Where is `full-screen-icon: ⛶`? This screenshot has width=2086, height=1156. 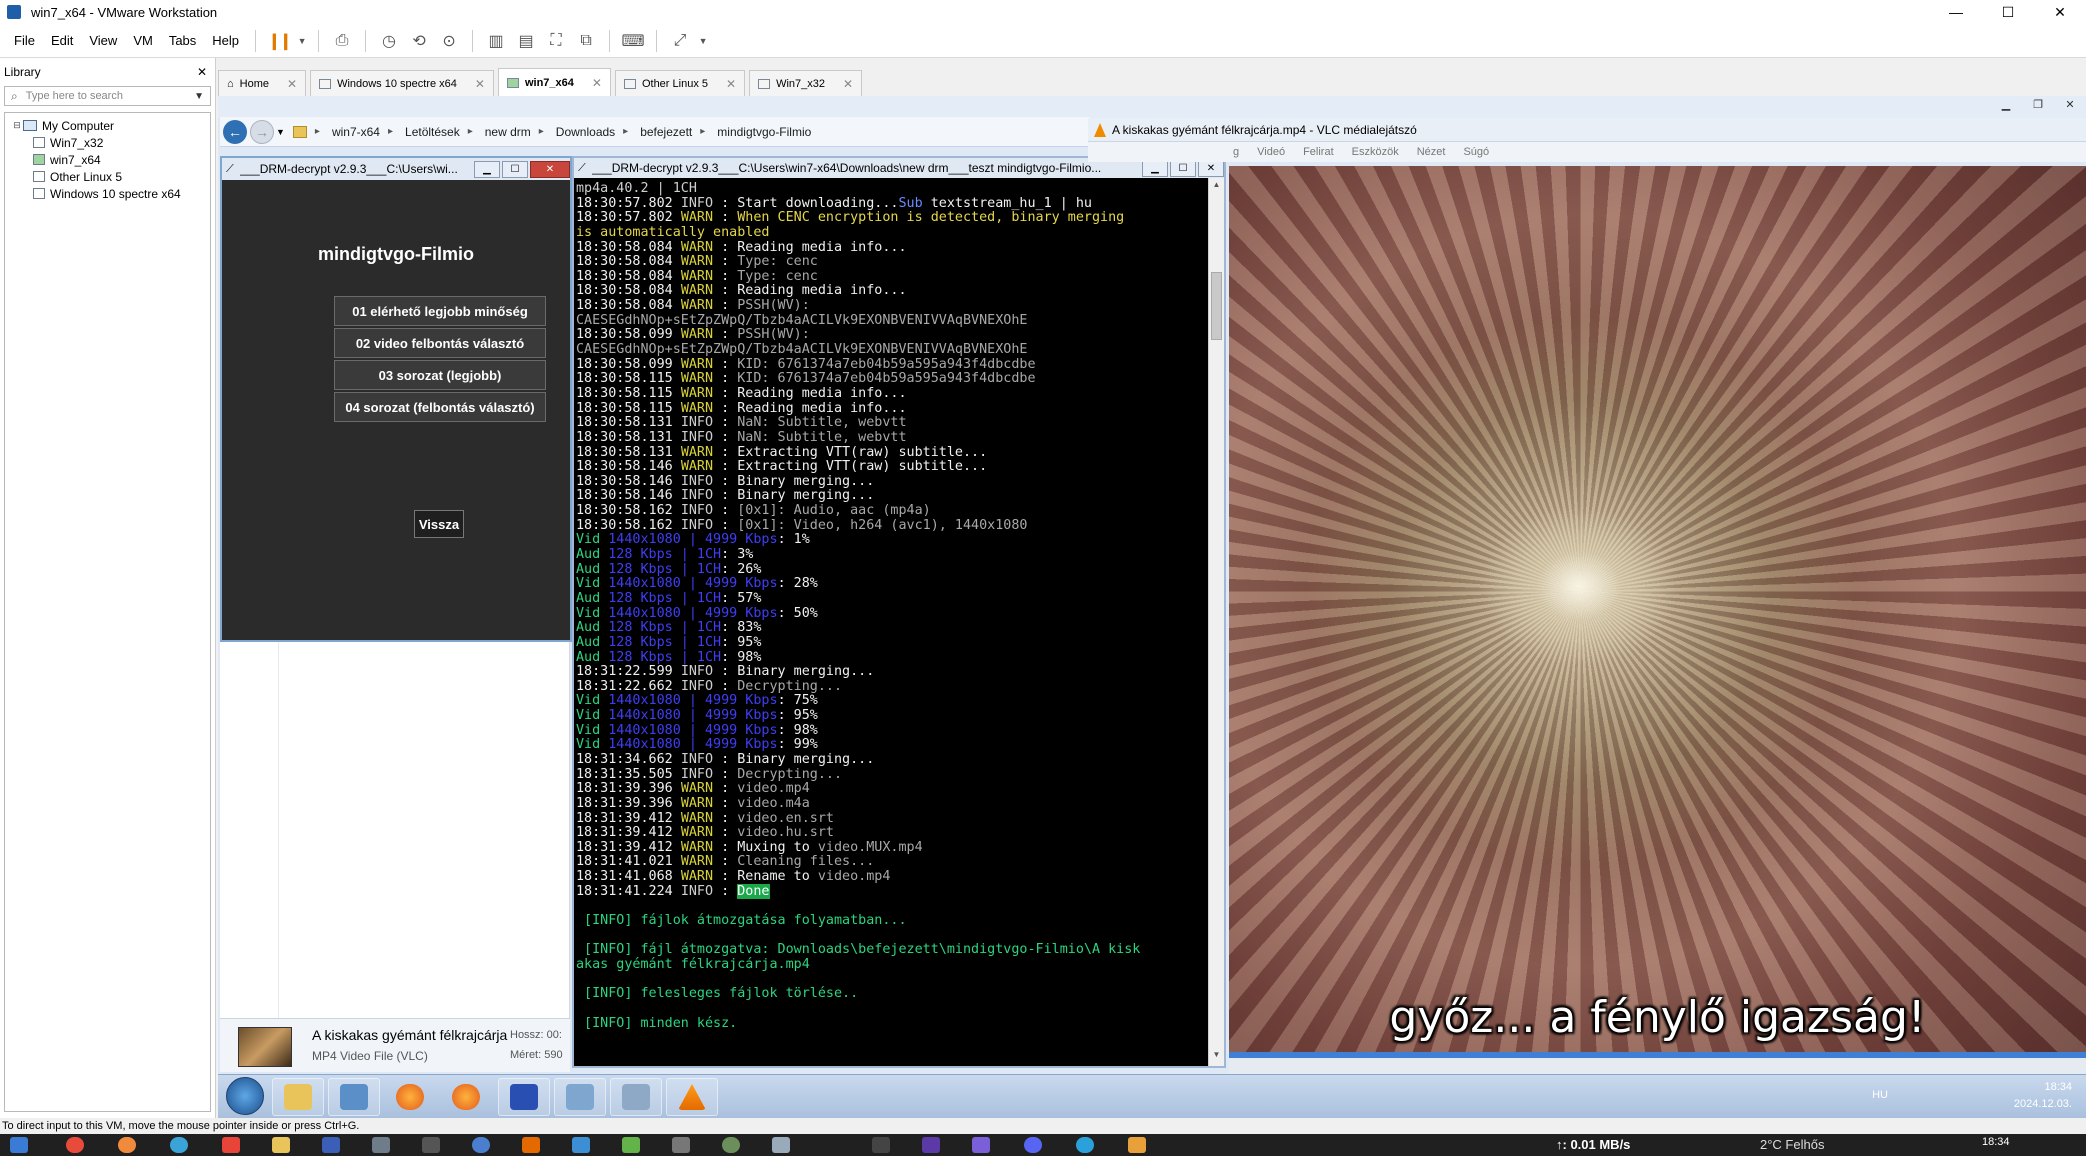 full-screen-icon: ⛶ is located at coordinates (556, 41).